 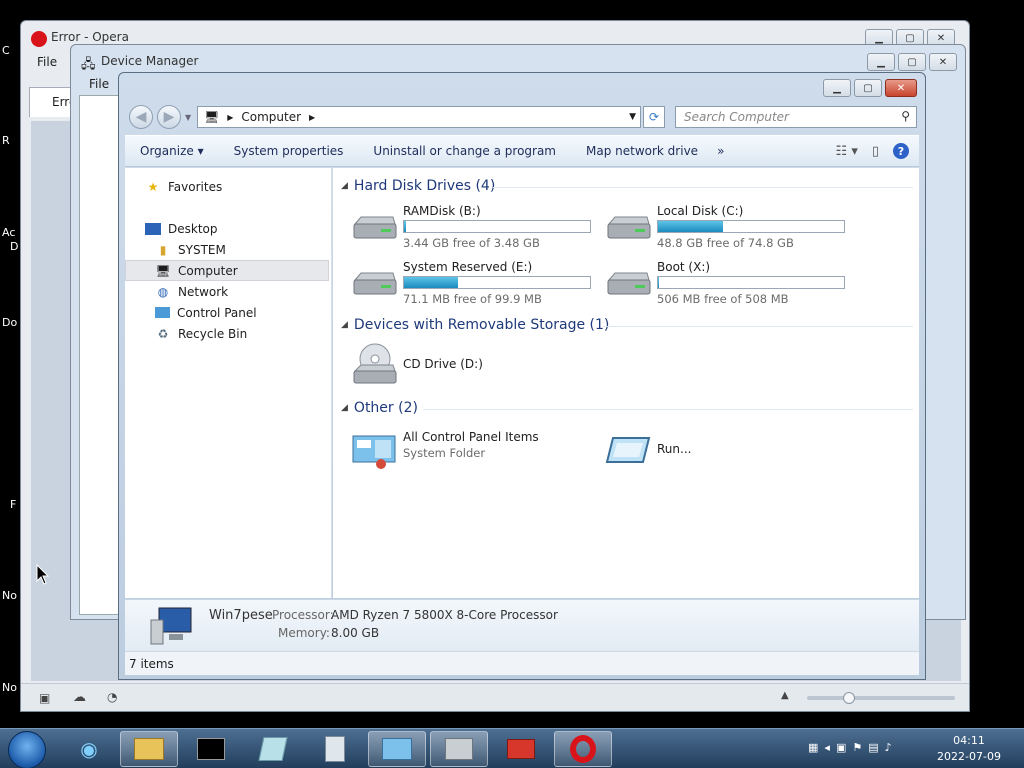 What do you see at coordinates (476, 454) in the screenshot?
I see `all-control-panel-item: All Control Panel Items System Folder` at bounding box center [476, 454].